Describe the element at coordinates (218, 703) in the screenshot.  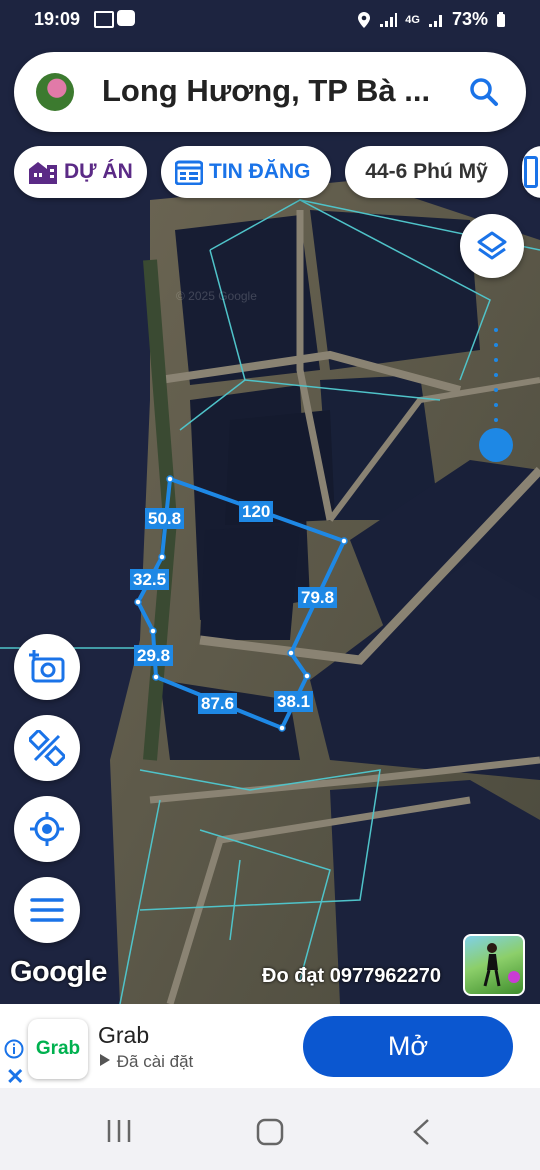
I see `segment-length-label: 87.6` at that location.